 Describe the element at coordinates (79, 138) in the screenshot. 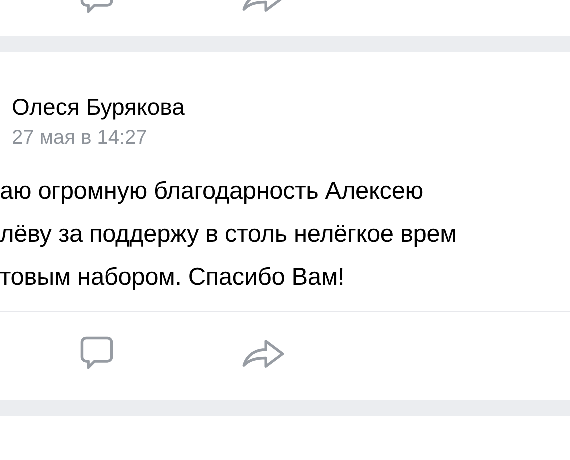

I see `post-date: 27 мая в 14:27` at that location.